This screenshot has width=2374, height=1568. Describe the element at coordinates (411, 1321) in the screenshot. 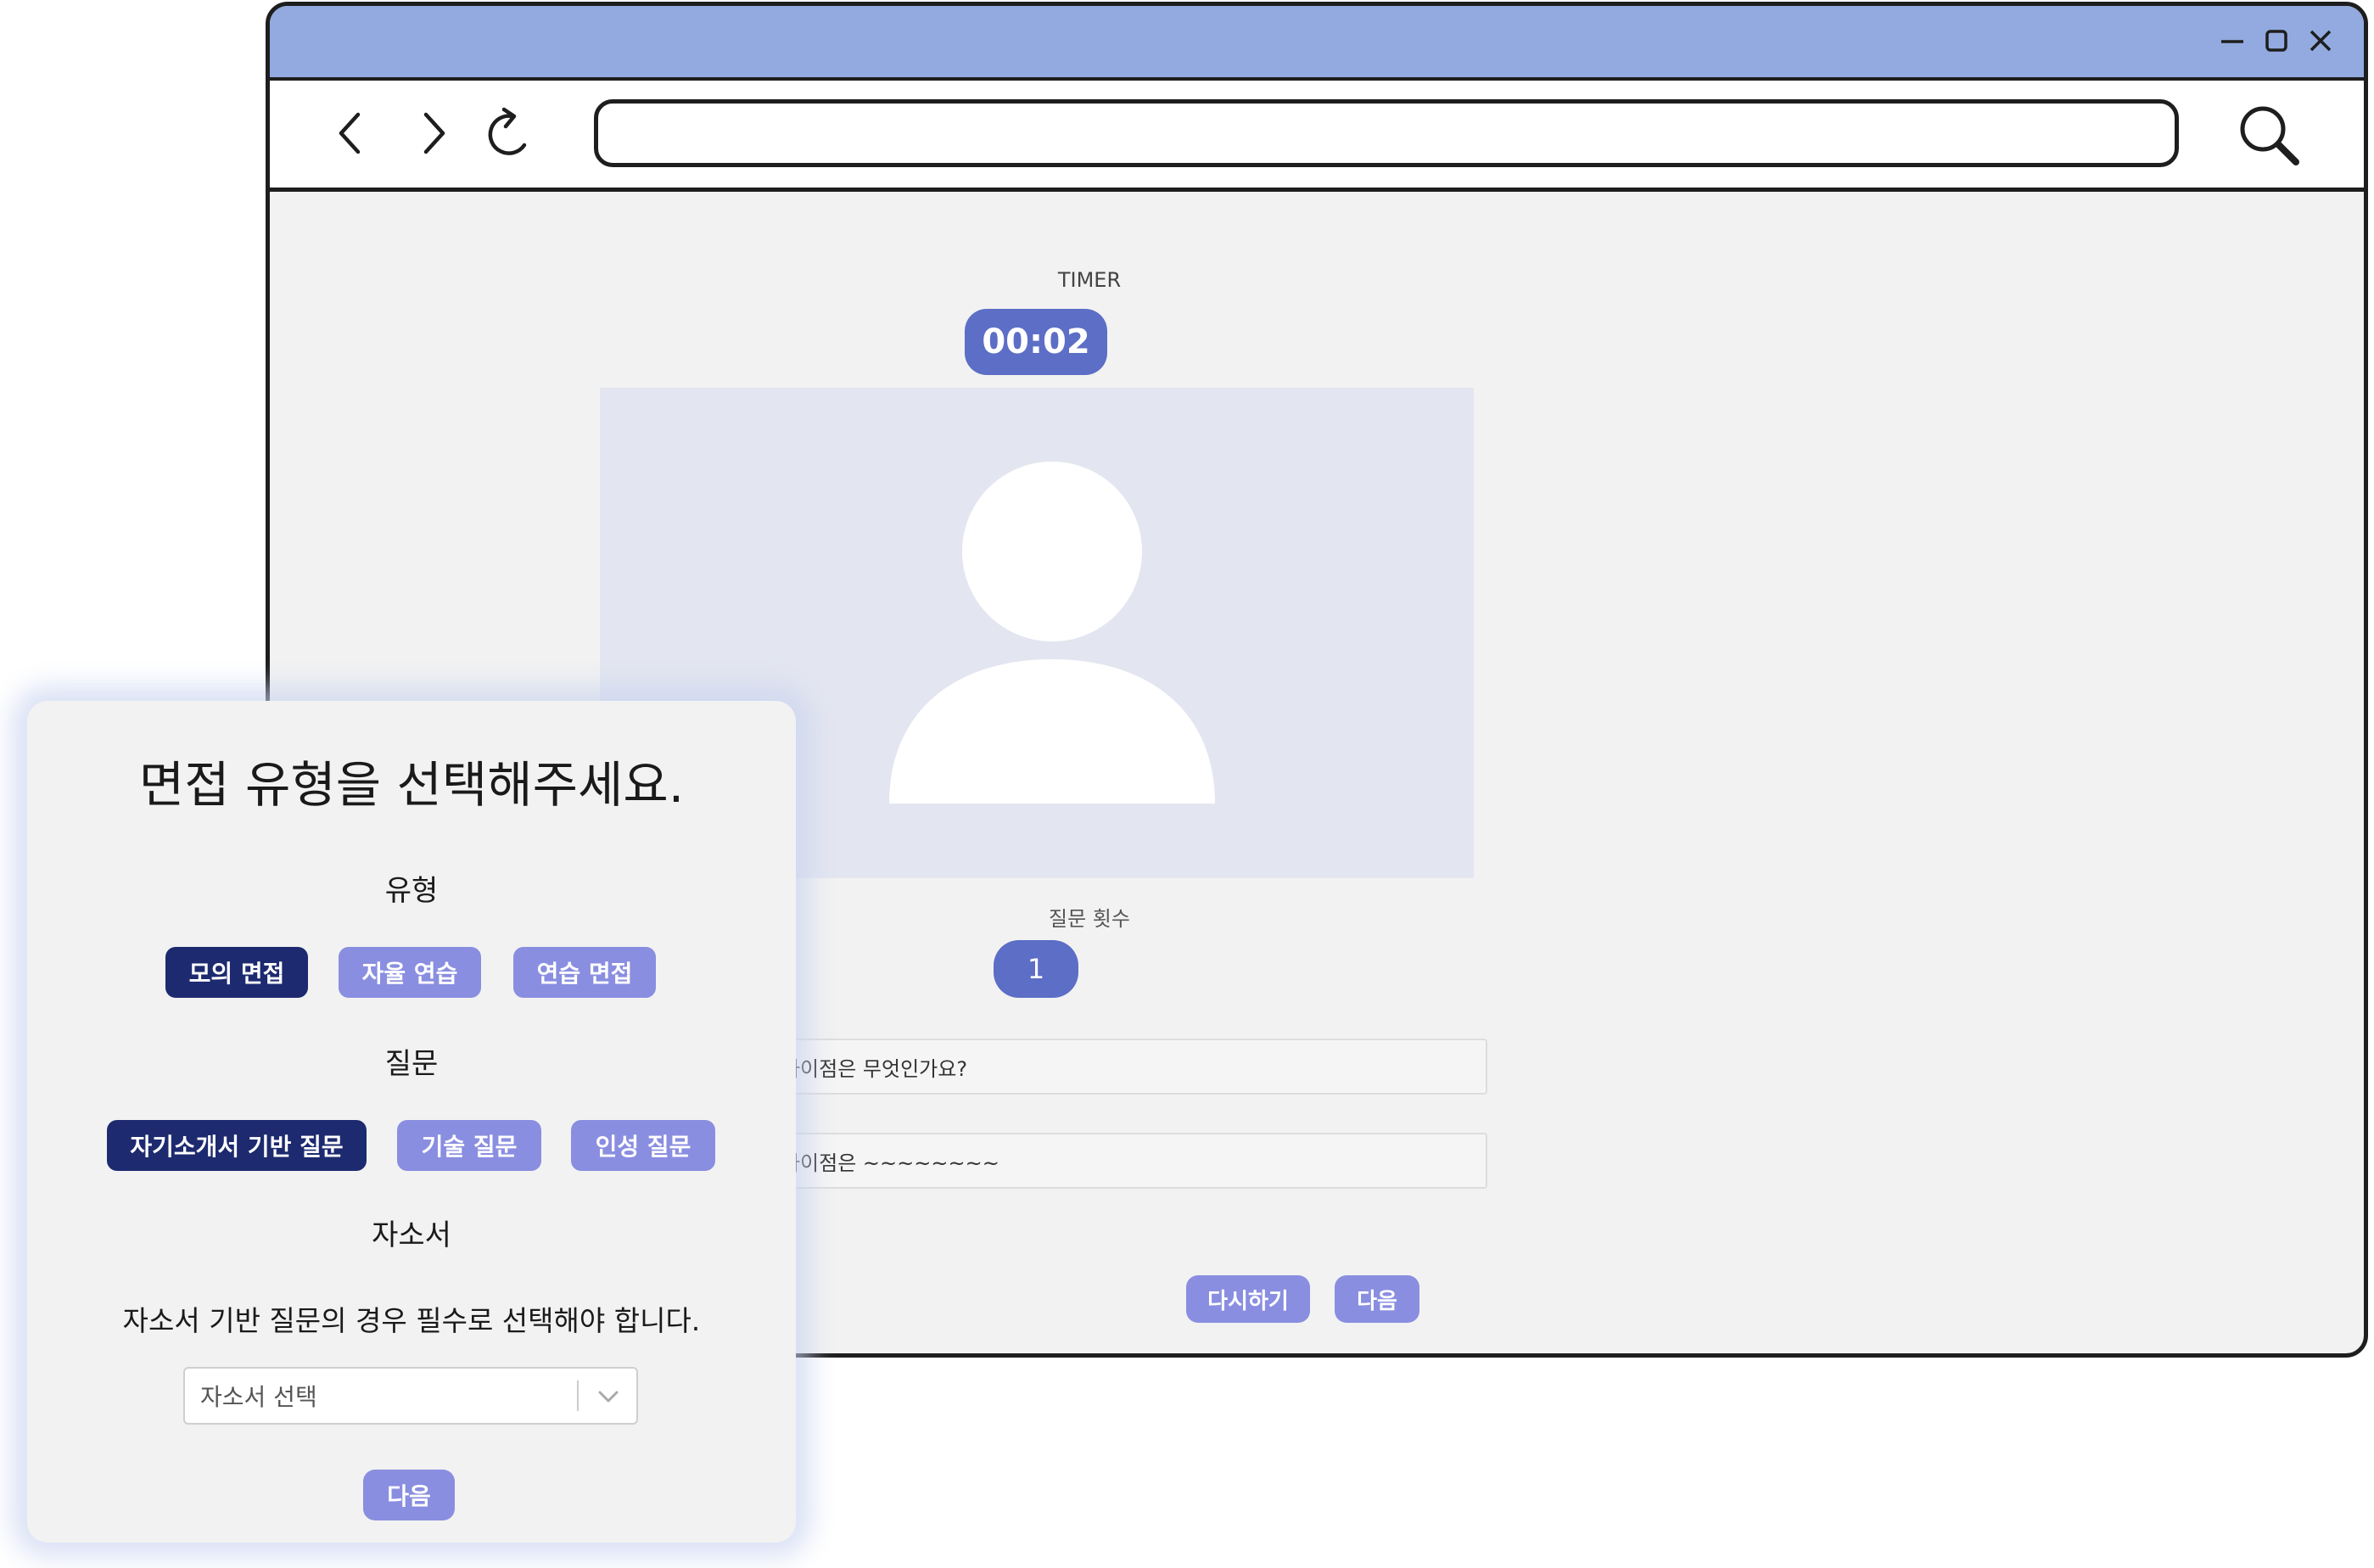

I see `resume-note: 자소서 기반 질문의 경우 필수로 선택해야 합니다.` at that location.